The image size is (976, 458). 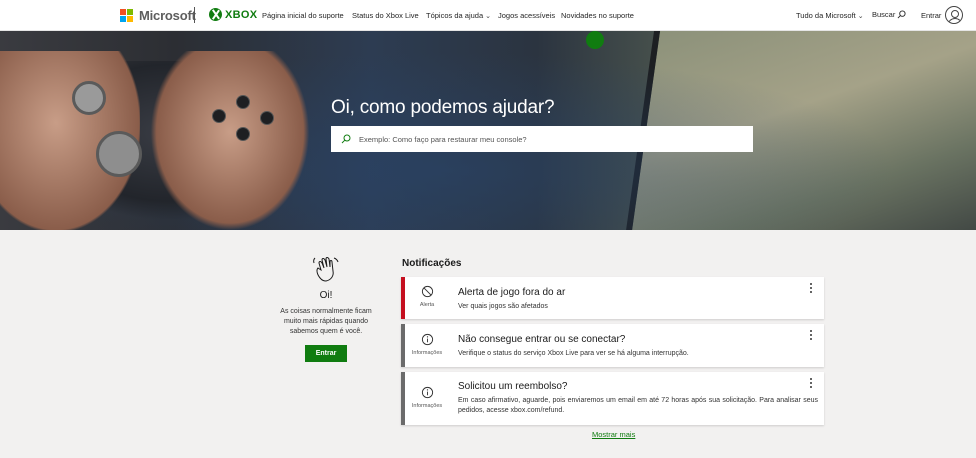 What do you see at coordinates (826, 15) in the screenshot?
I see `all-microsoft-label: Tudo da Microsoft` at bounding box center [826, 15].